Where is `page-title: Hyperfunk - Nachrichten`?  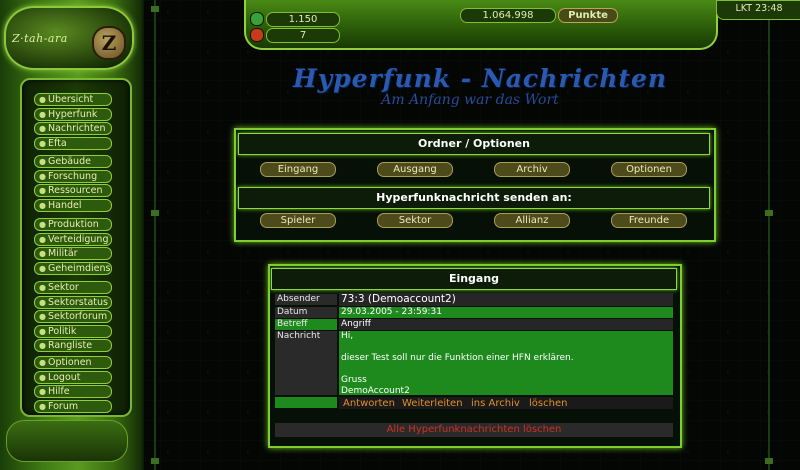
page-title: Hyperfunk - Nachrichten is located at coordinates (480, 78).